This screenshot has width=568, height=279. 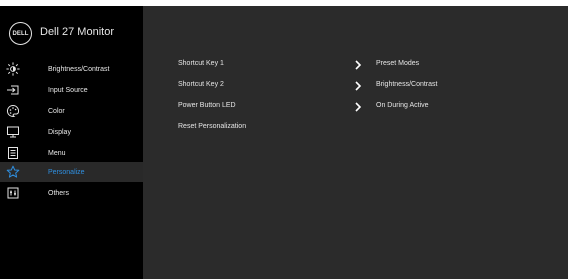 What do you see at coordinates (201, 84) in the screenshot?
I see `shortcut-key-2-label: Shortcut Key 2` at bounding box center [201, 84].